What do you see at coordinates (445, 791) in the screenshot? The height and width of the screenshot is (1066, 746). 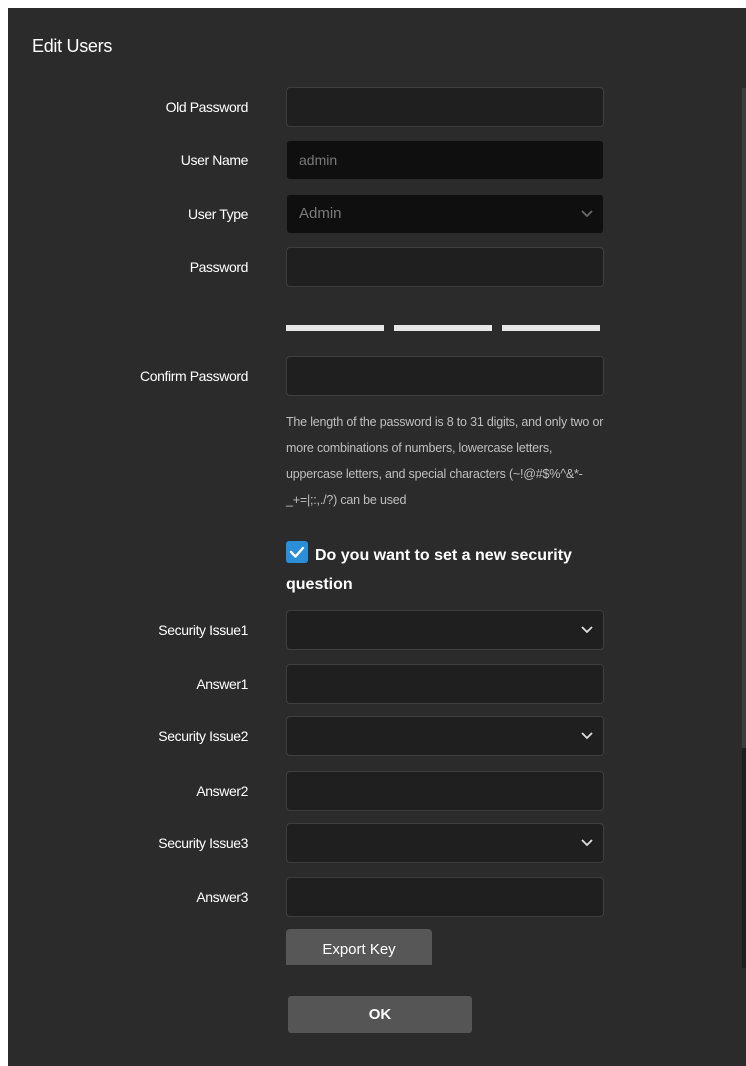 I see `answer2-input` at bounding box center [445, 791].